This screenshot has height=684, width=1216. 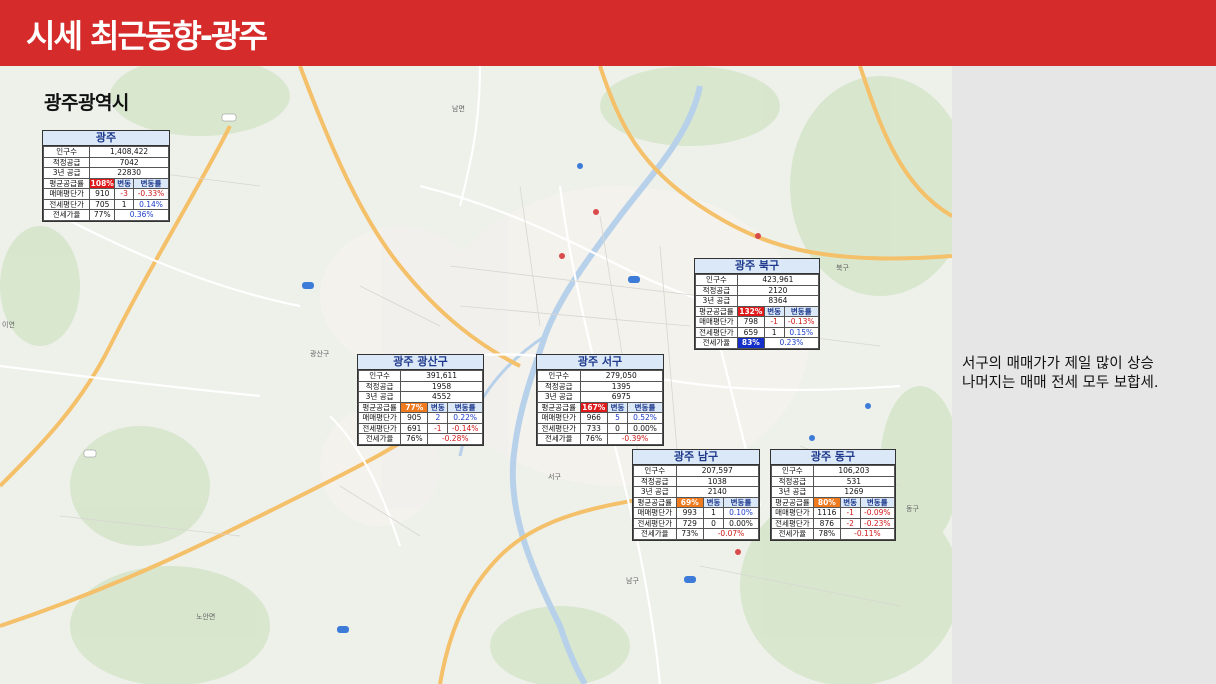 What do you see at coordinates (713, 513) in the screenshot?
I see `sale-change: 1` at bounding box center [713, 513].